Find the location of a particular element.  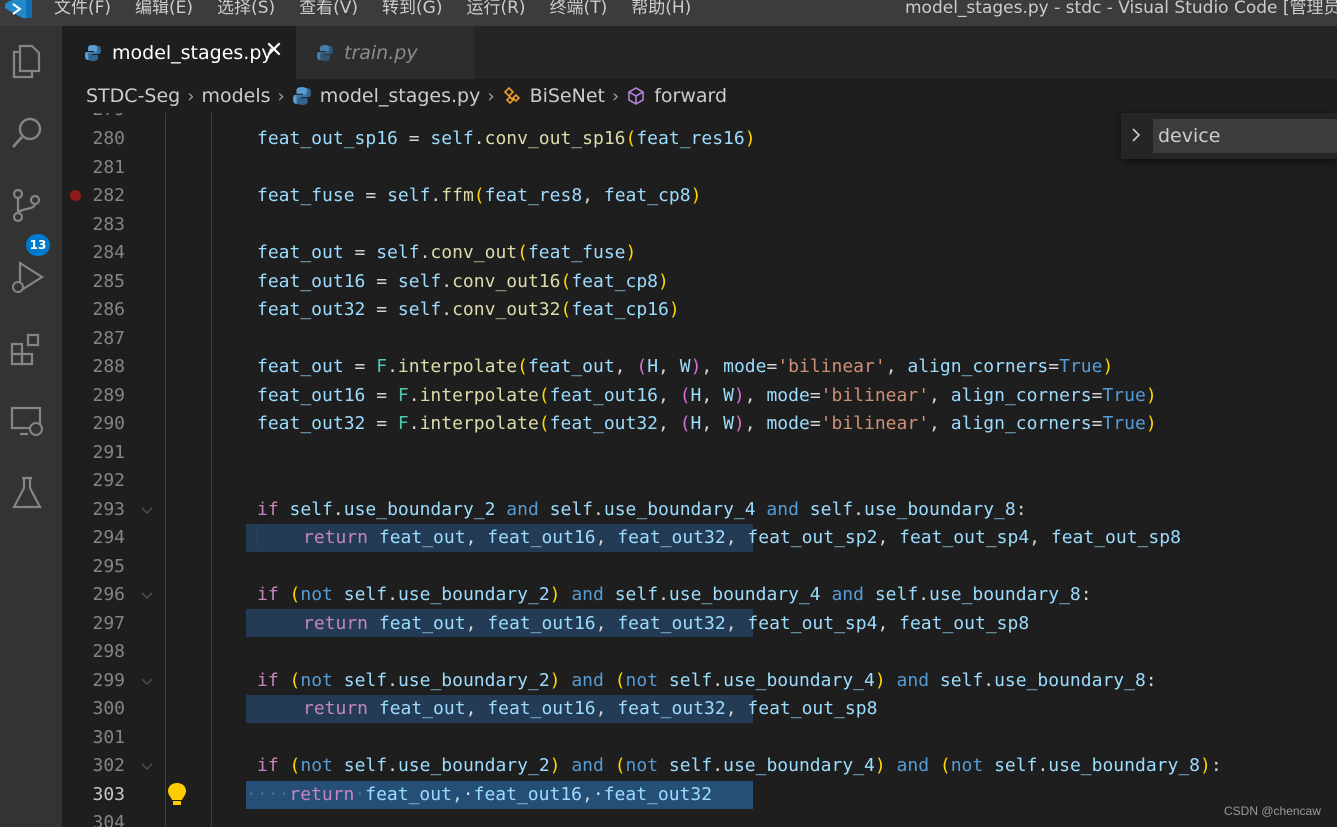

menu-file: 文件(F) is located at coordinates (82, 9).